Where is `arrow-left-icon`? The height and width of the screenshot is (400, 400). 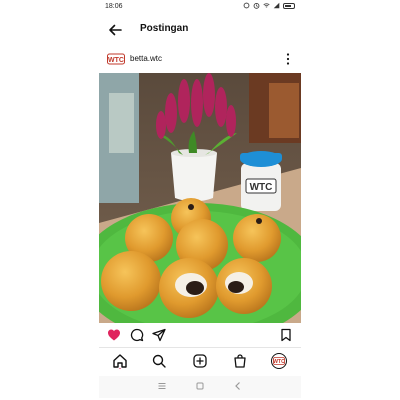 arrow-left-icon is located at coordinates (115, 30).